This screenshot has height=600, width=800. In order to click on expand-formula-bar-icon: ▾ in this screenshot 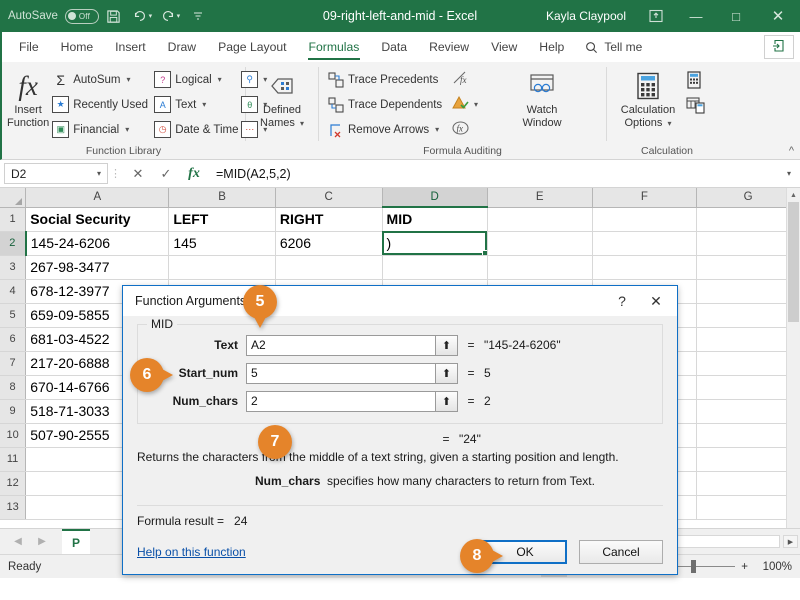, I will do `click(789, 173)`.